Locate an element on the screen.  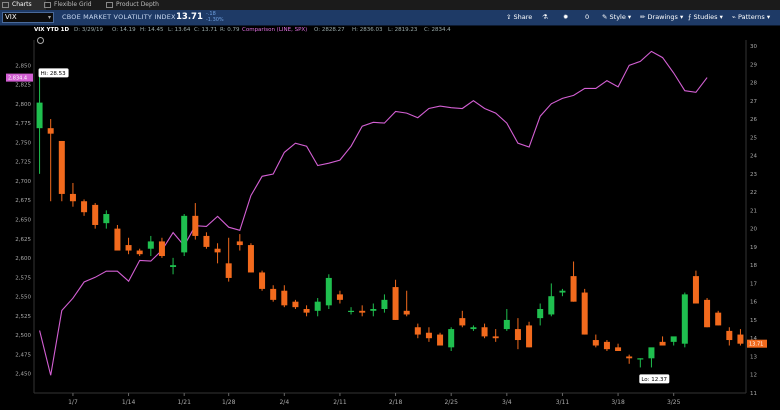
x-tick-label: 2/18 is located at coordinates (396, 402).